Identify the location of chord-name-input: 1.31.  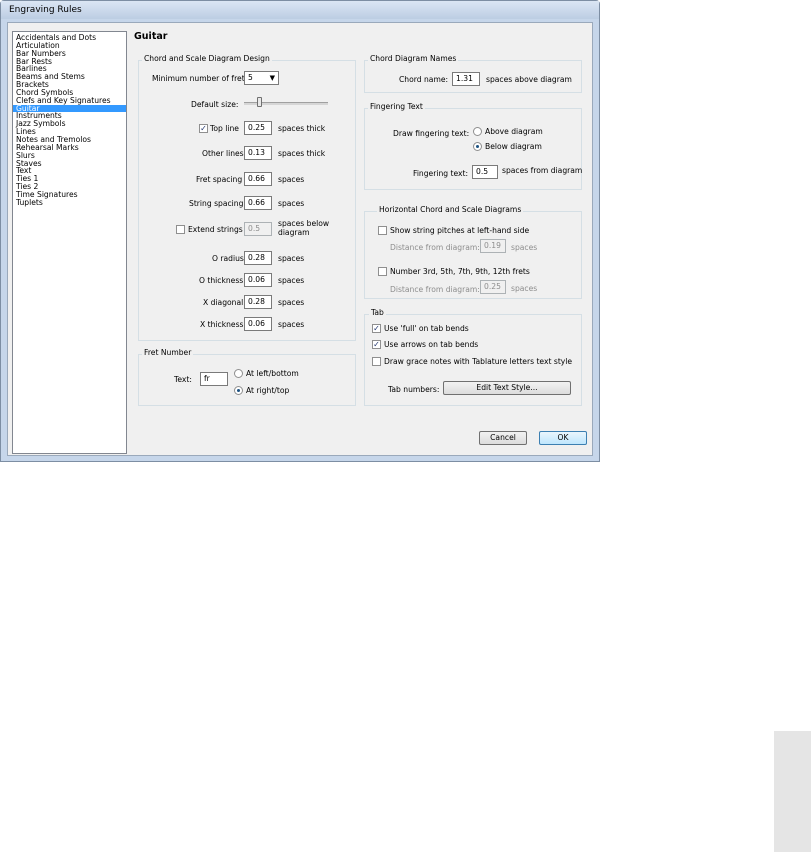
(466, 79).